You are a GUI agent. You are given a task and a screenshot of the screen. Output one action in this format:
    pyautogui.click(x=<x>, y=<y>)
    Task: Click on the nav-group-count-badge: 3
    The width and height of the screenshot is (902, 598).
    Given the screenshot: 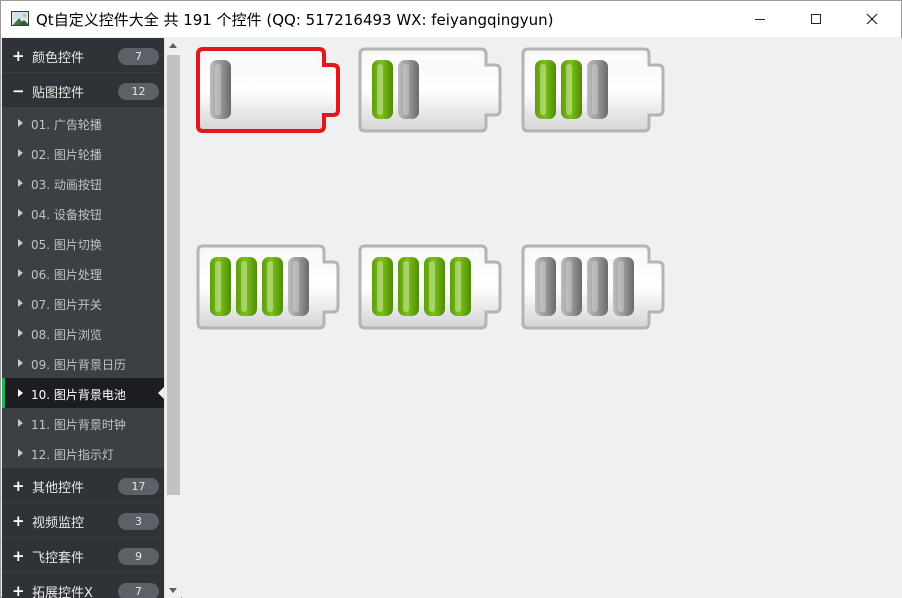 What is the action you would take?
    pyautogui.click(x=138, y=521)
    